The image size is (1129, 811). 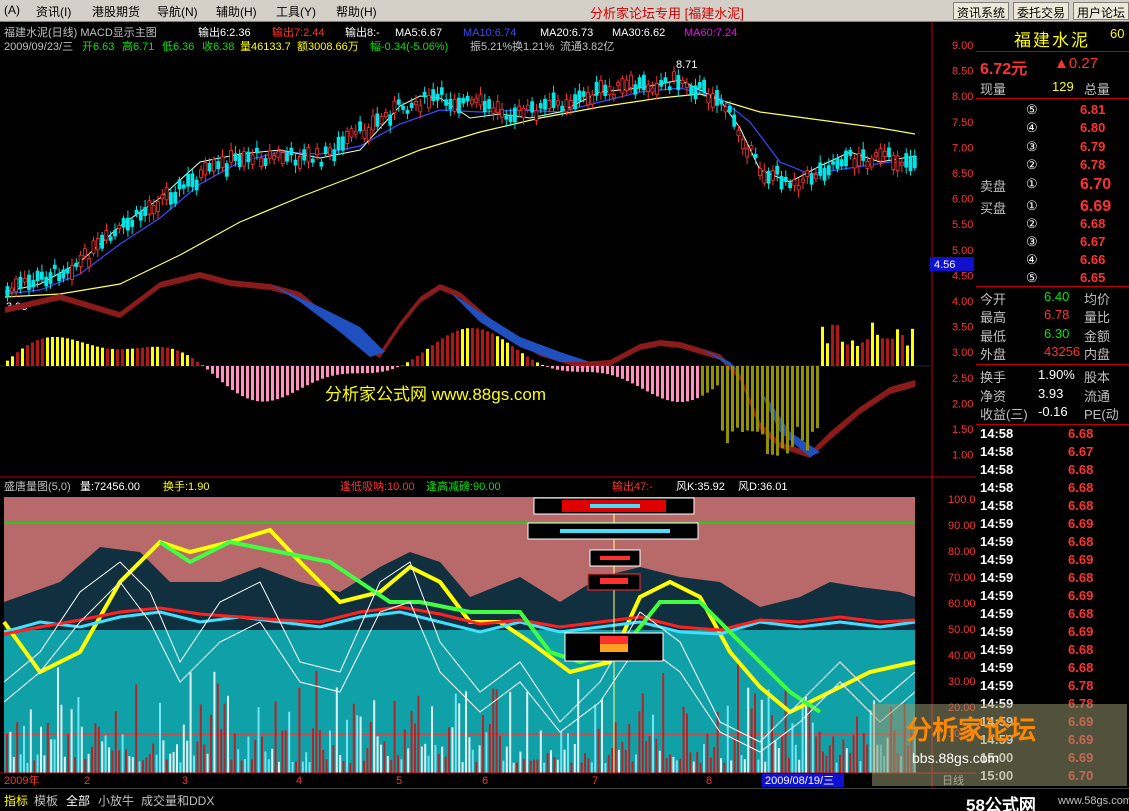 What do you see at coordinates (1041, 11) in the screenshot?
I see `trade-button: 委托交易` at bounding box center [1041, 11].